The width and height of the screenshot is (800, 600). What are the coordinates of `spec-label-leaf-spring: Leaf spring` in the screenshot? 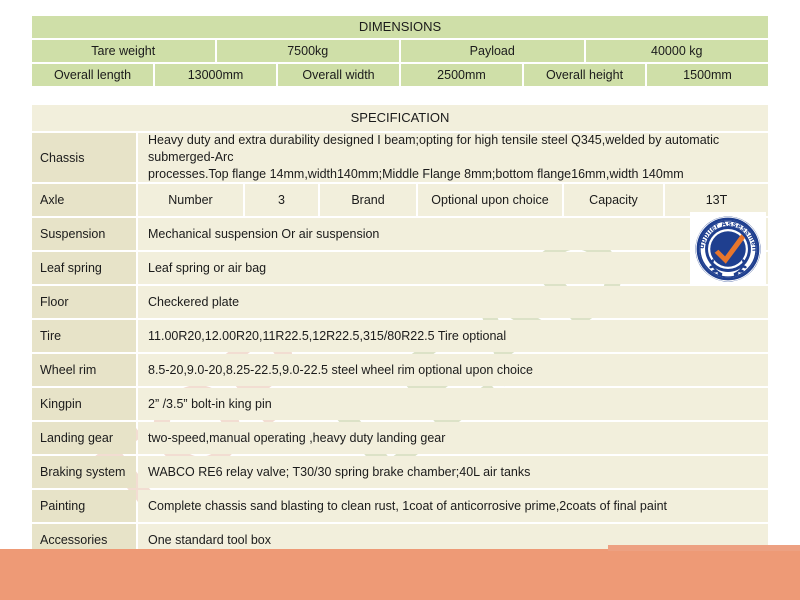 It's located at (84, 268).